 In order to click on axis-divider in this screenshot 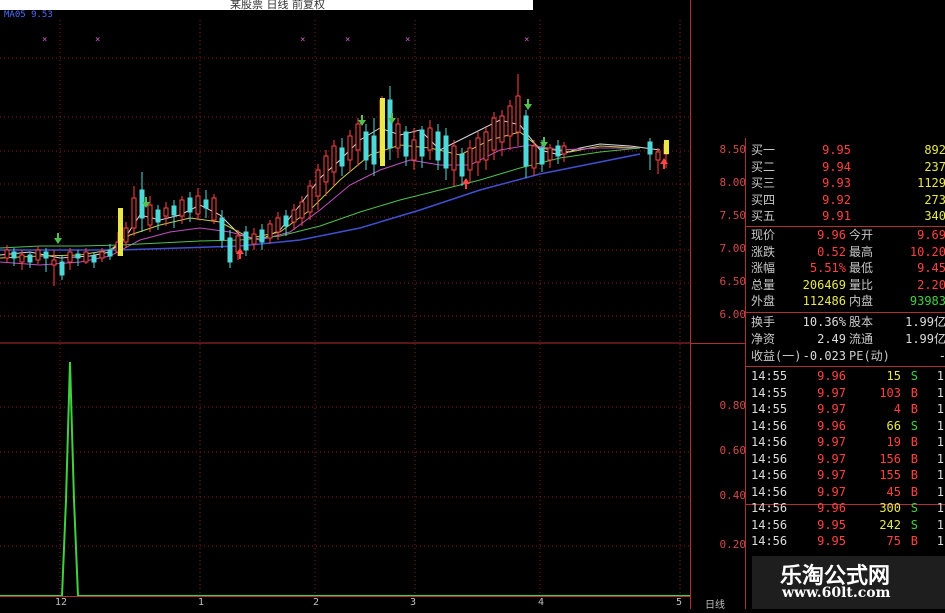, I will do `click(718, 343)`.